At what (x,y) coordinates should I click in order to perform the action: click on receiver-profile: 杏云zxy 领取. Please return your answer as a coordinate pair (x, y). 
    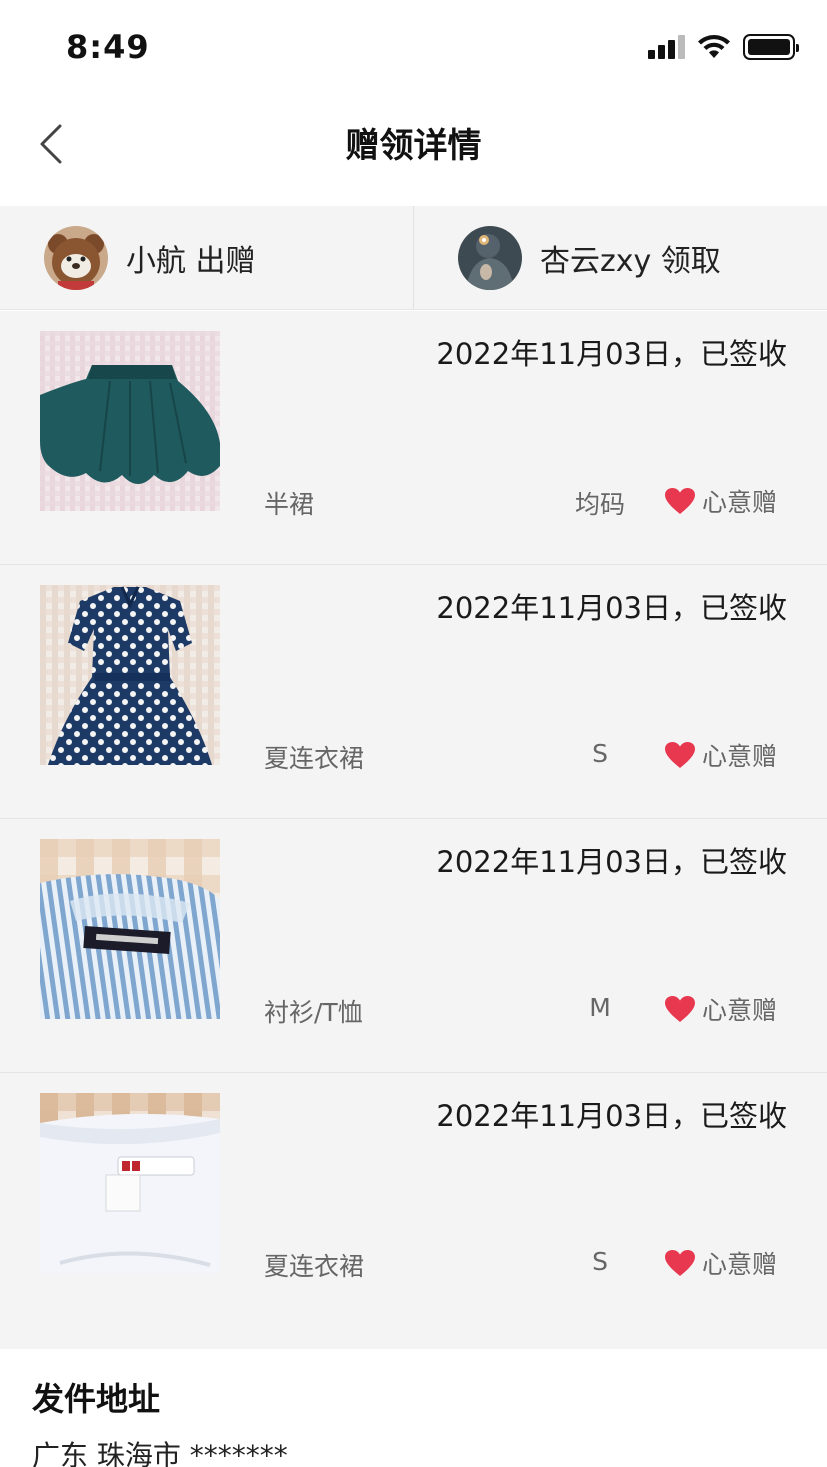
    Looking at the image, I should click on (620, 257).